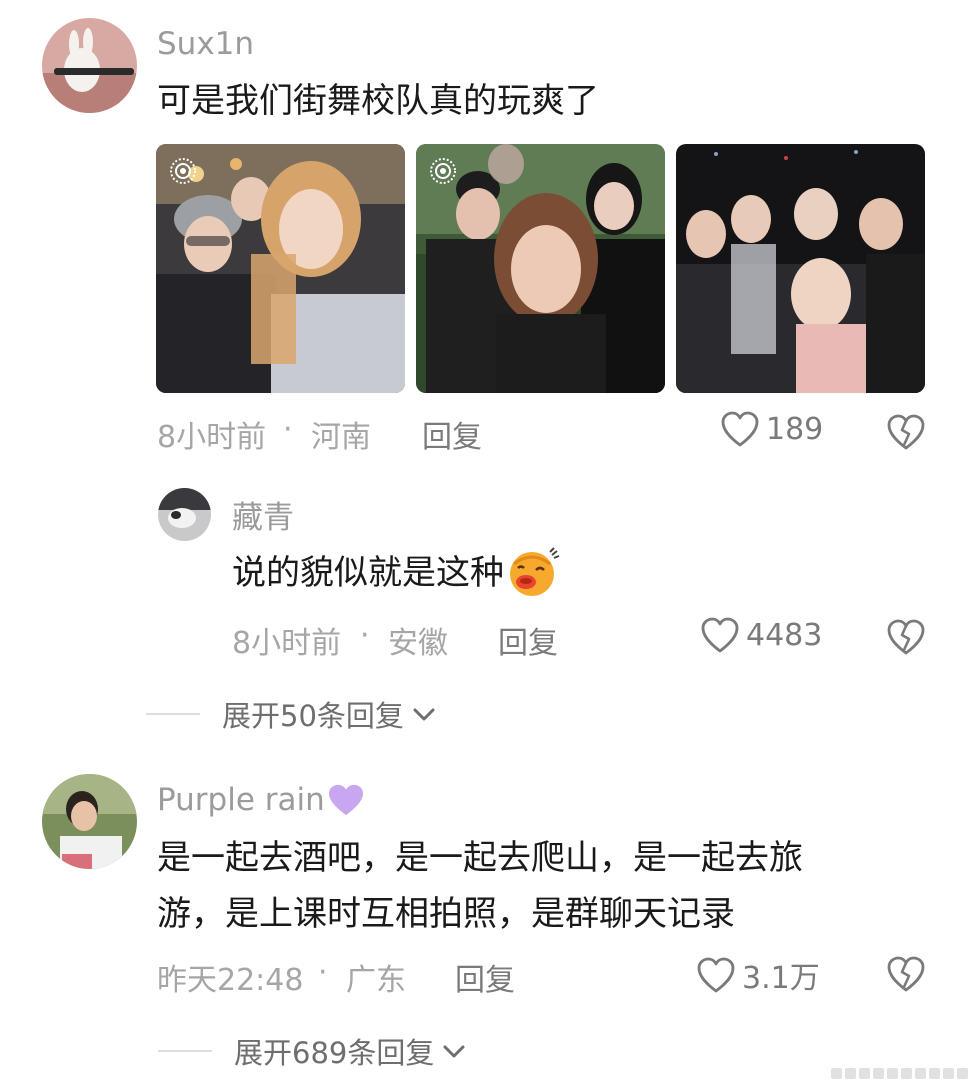 Image resolution: width=978 pixels, height=1087 pixels. I want to click on comment-text: 可是我们街舞校队真的玩爽了, so click(378, 101).